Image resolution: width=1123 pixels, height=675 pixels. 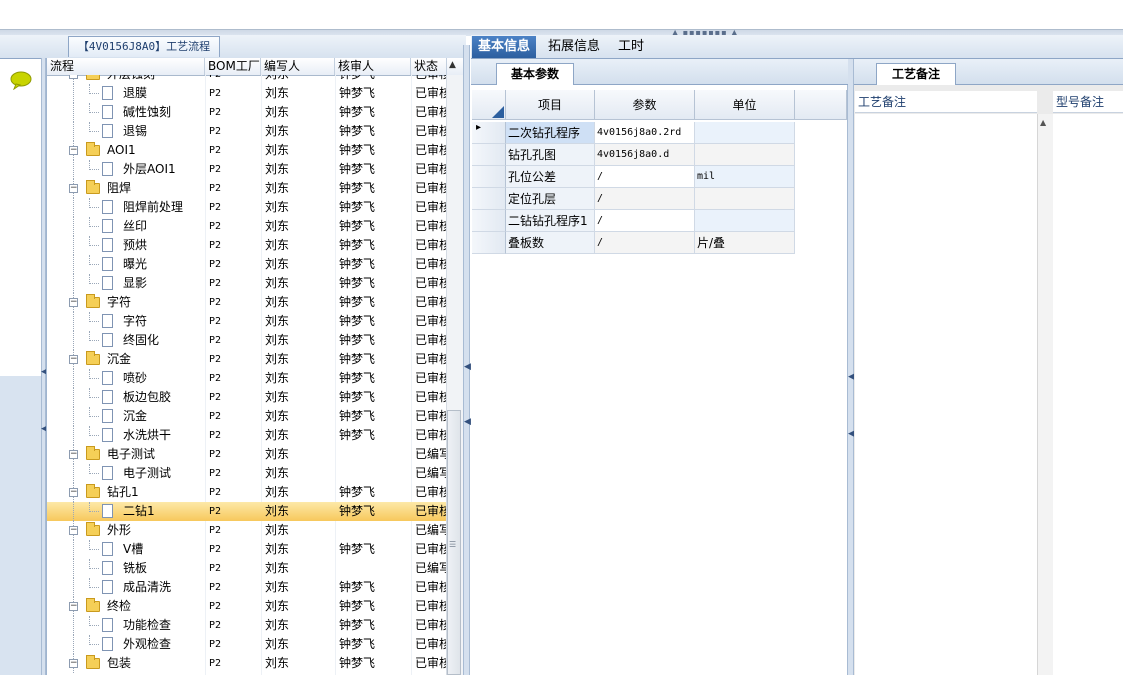 What do you see at coordinates (168, 264) in the screenshot?
I see `tree-node-label: 曝光` at bounding box center [168, 264].